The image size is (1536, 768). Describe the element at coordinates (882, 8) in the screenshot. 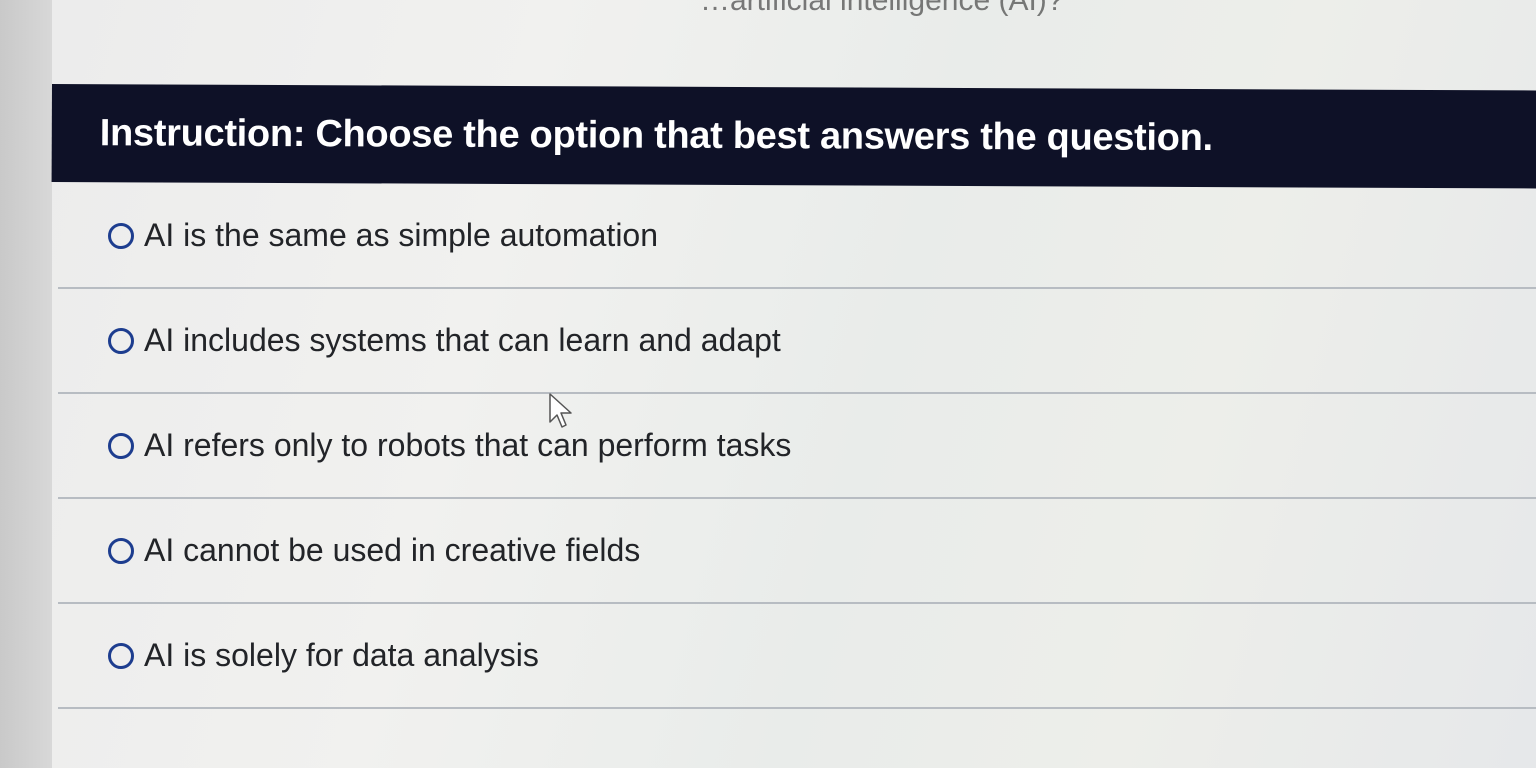

I see `question-text-partial: …artificial intelligence (AI)?` at that location.